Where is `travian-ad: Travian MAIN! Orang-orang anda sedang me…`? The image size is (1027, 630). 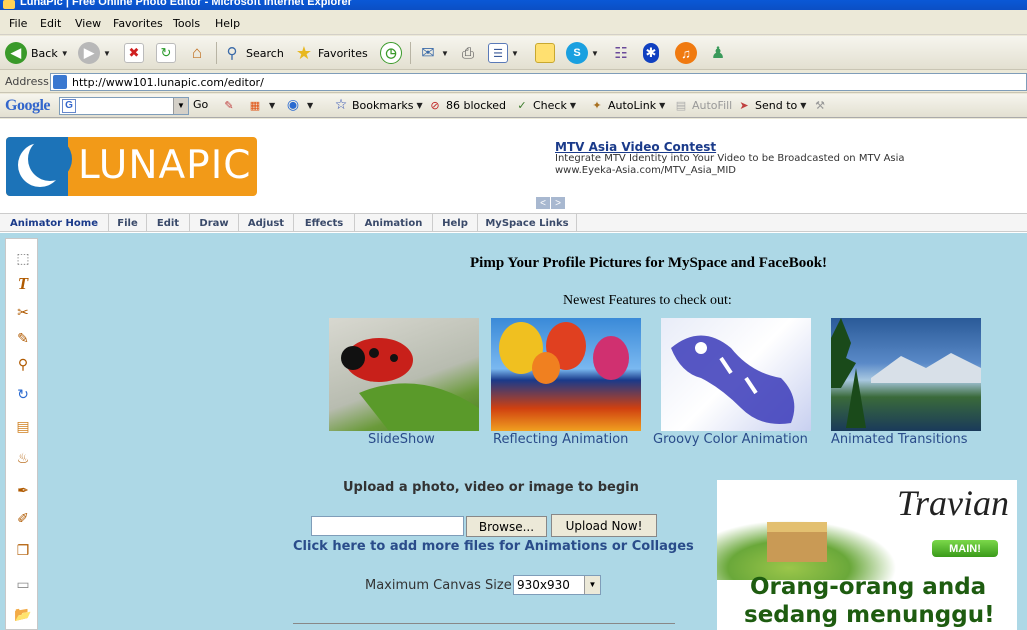 travian-ad: Travian MAIN! Orang-orang anda sedang me… is located at coordinates (867, 555).